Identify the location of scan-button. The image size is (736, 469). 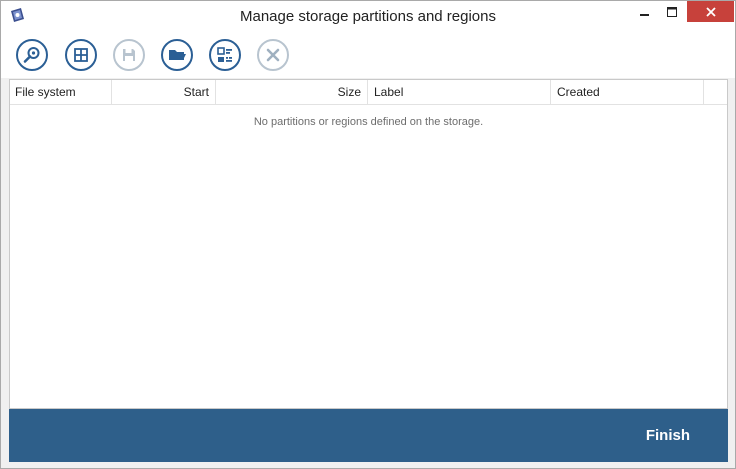
(32, 55).